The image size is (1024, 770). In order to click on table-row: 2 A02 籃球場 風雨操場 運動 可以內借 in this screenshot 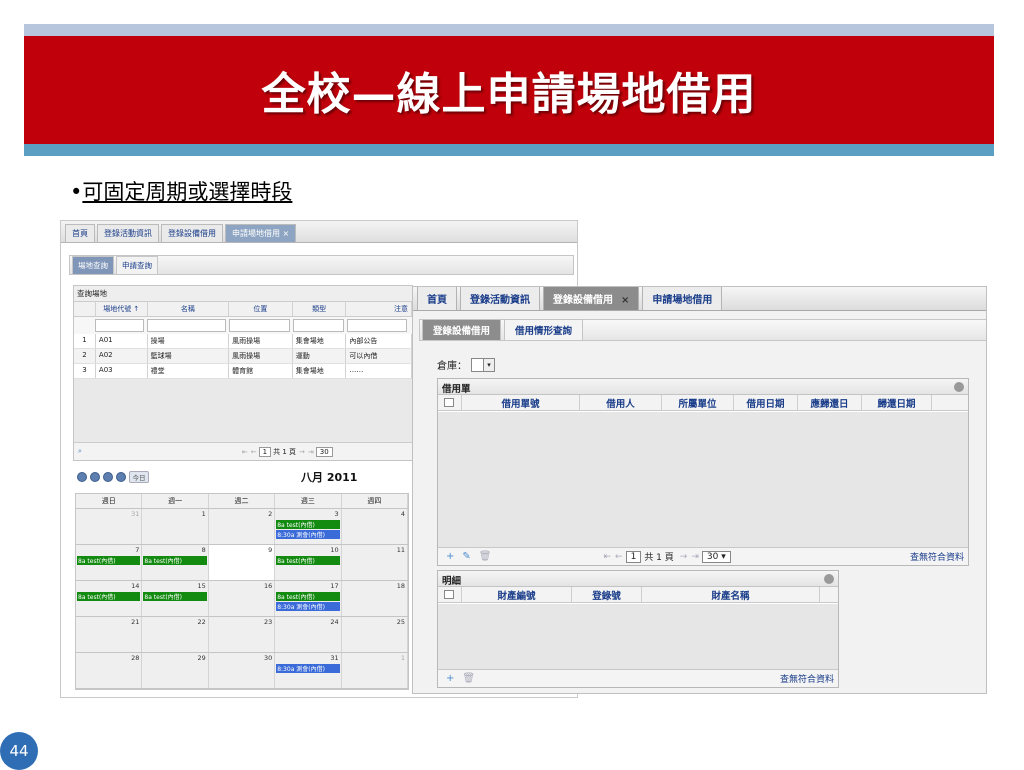, I will do `click(243, 356)`.